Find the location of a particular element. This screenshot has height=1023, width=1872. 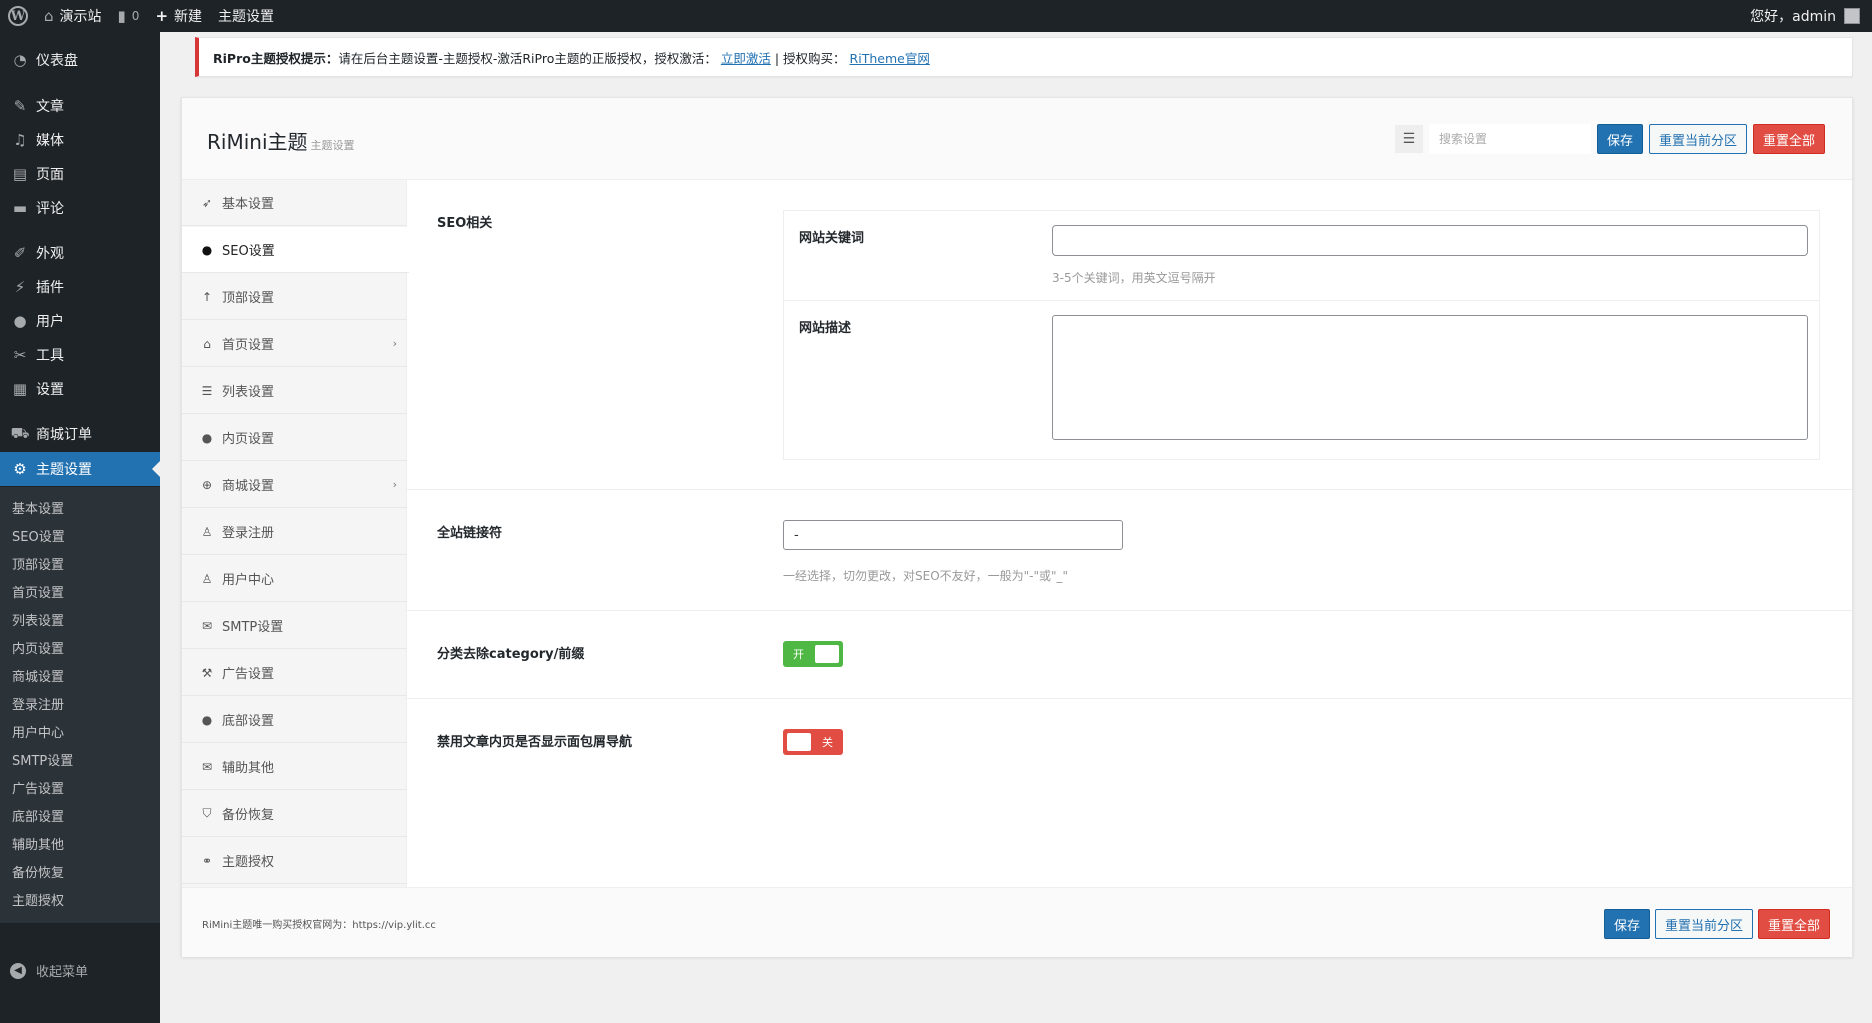

sidebar-item-label: 文章 is located at coordinates (50, 107).